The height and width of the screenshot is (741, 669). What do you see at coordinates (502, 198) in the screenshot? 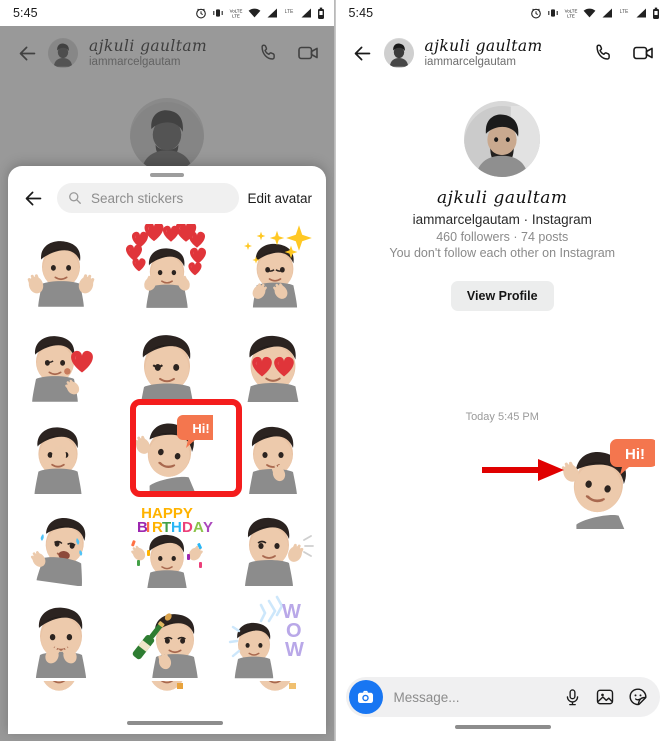
I see `profile-name: ajkuli gaultam` at bounding box center [502, 198].